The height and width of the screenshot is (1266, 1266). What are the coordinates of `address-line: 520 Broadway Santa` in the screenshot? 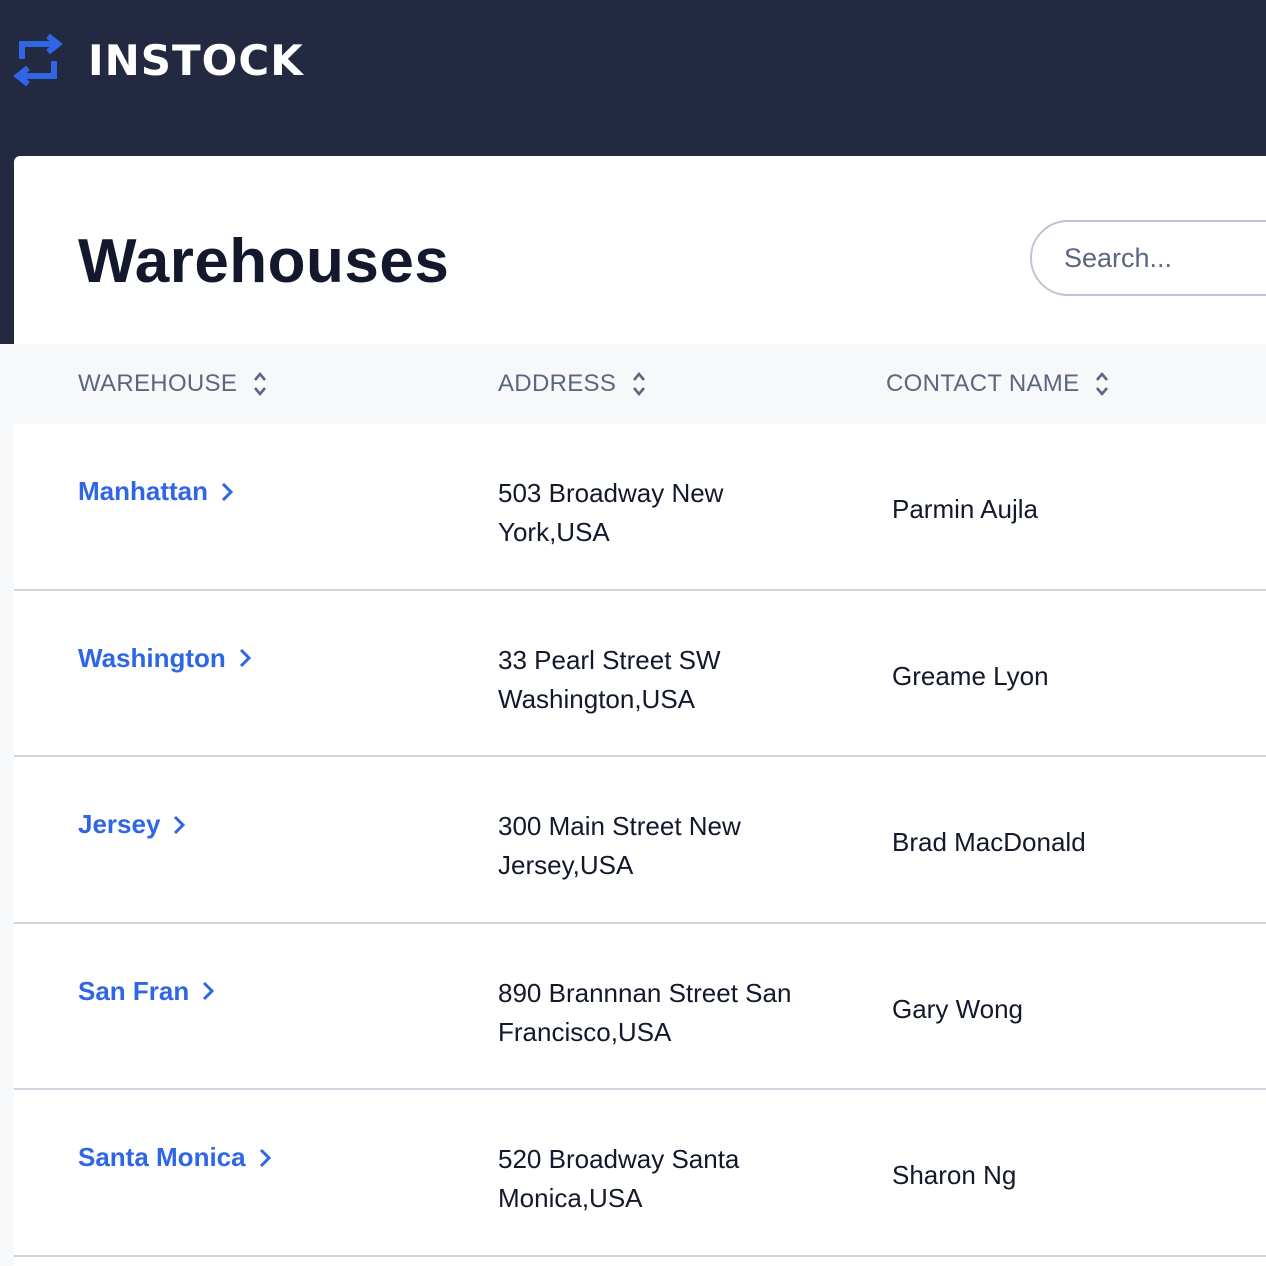 It's located at (619, 1159).